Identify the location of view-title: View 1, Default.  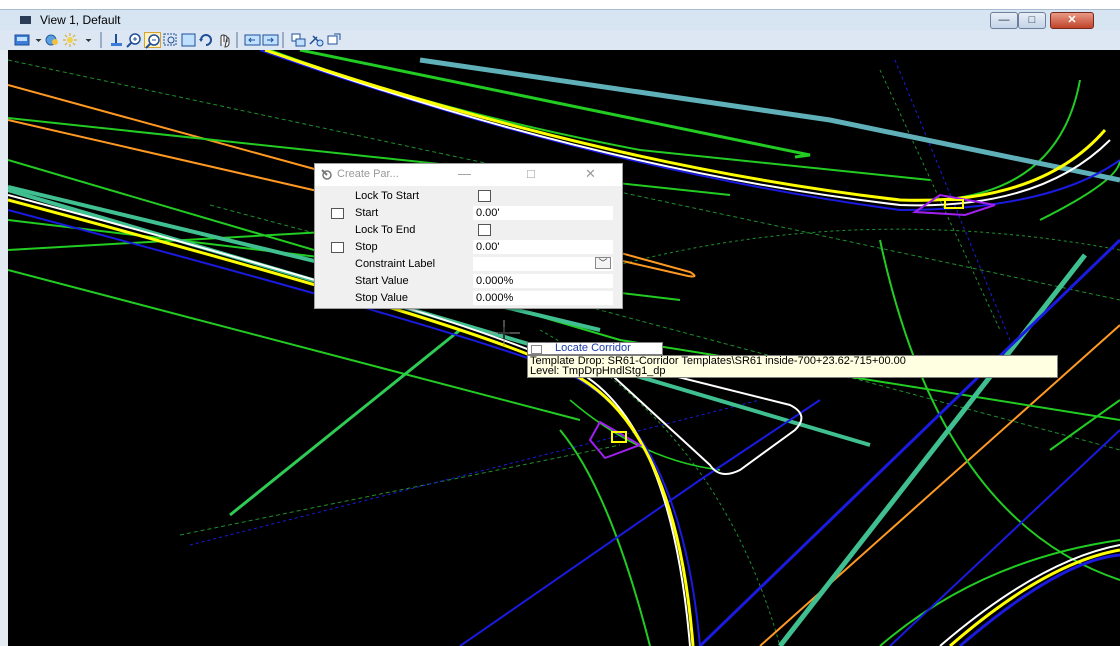
(80, 20).